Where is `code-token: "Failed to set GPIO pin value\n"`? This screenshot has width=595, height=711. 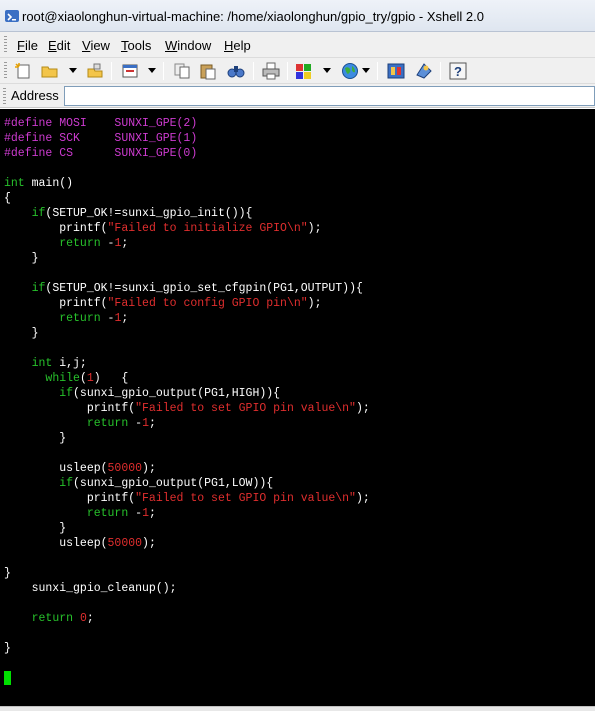
code-token: "Failed to set GPIO pin value\n" is located at coordinates (245, 408).